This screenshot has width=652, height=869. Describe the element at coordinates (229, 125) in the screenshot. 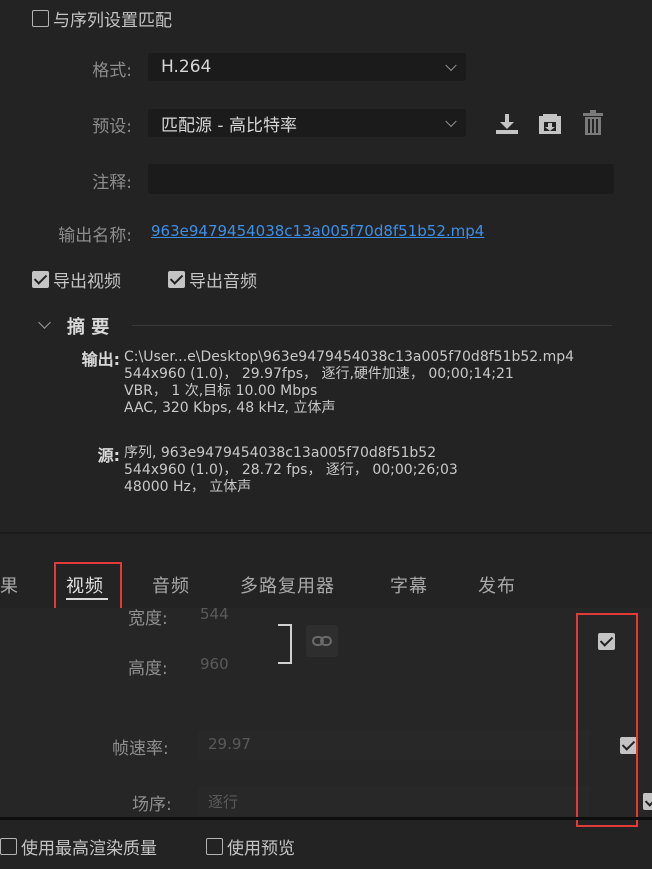

I see `preset-value: 匹配源 - 高比特率` at that location.